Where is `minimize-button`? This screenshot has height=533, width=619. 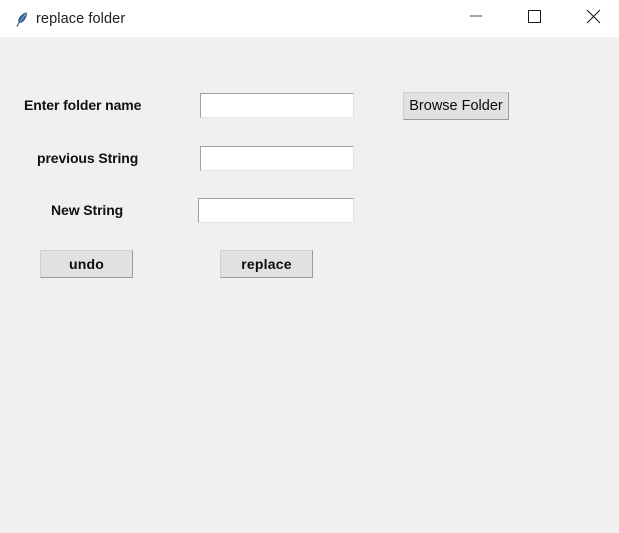
minimize-button is located at coordinates (476, 15).